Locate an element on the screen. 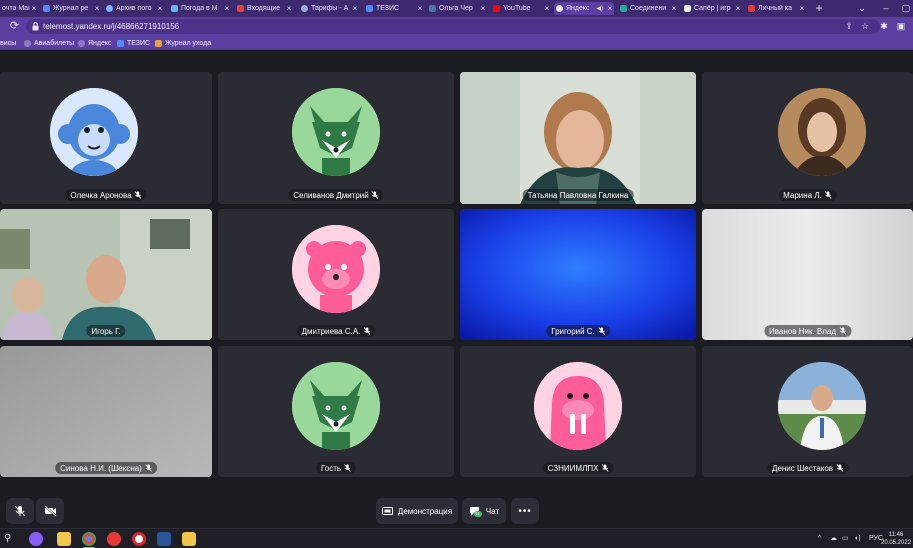  screen-share-label: Демонстрация is located at coordinates (425, 511).